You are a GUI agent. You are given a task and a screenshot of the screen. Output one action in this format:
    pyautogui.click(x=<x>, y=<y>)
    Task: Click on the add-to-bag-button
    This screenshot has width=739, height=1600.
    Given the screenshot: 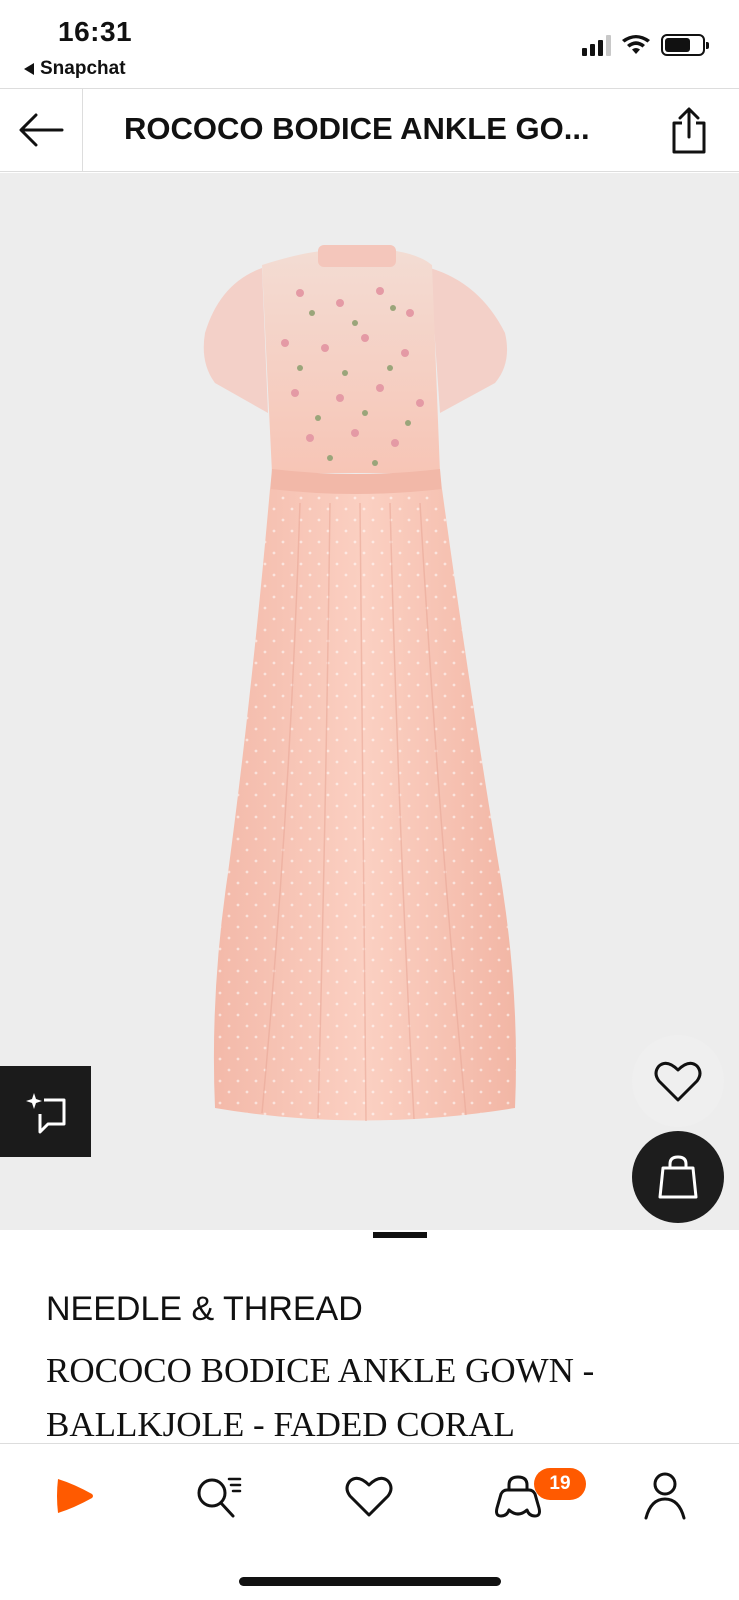 What is the action you would take?
    pyautogui.click(x=678, y=1177)
    